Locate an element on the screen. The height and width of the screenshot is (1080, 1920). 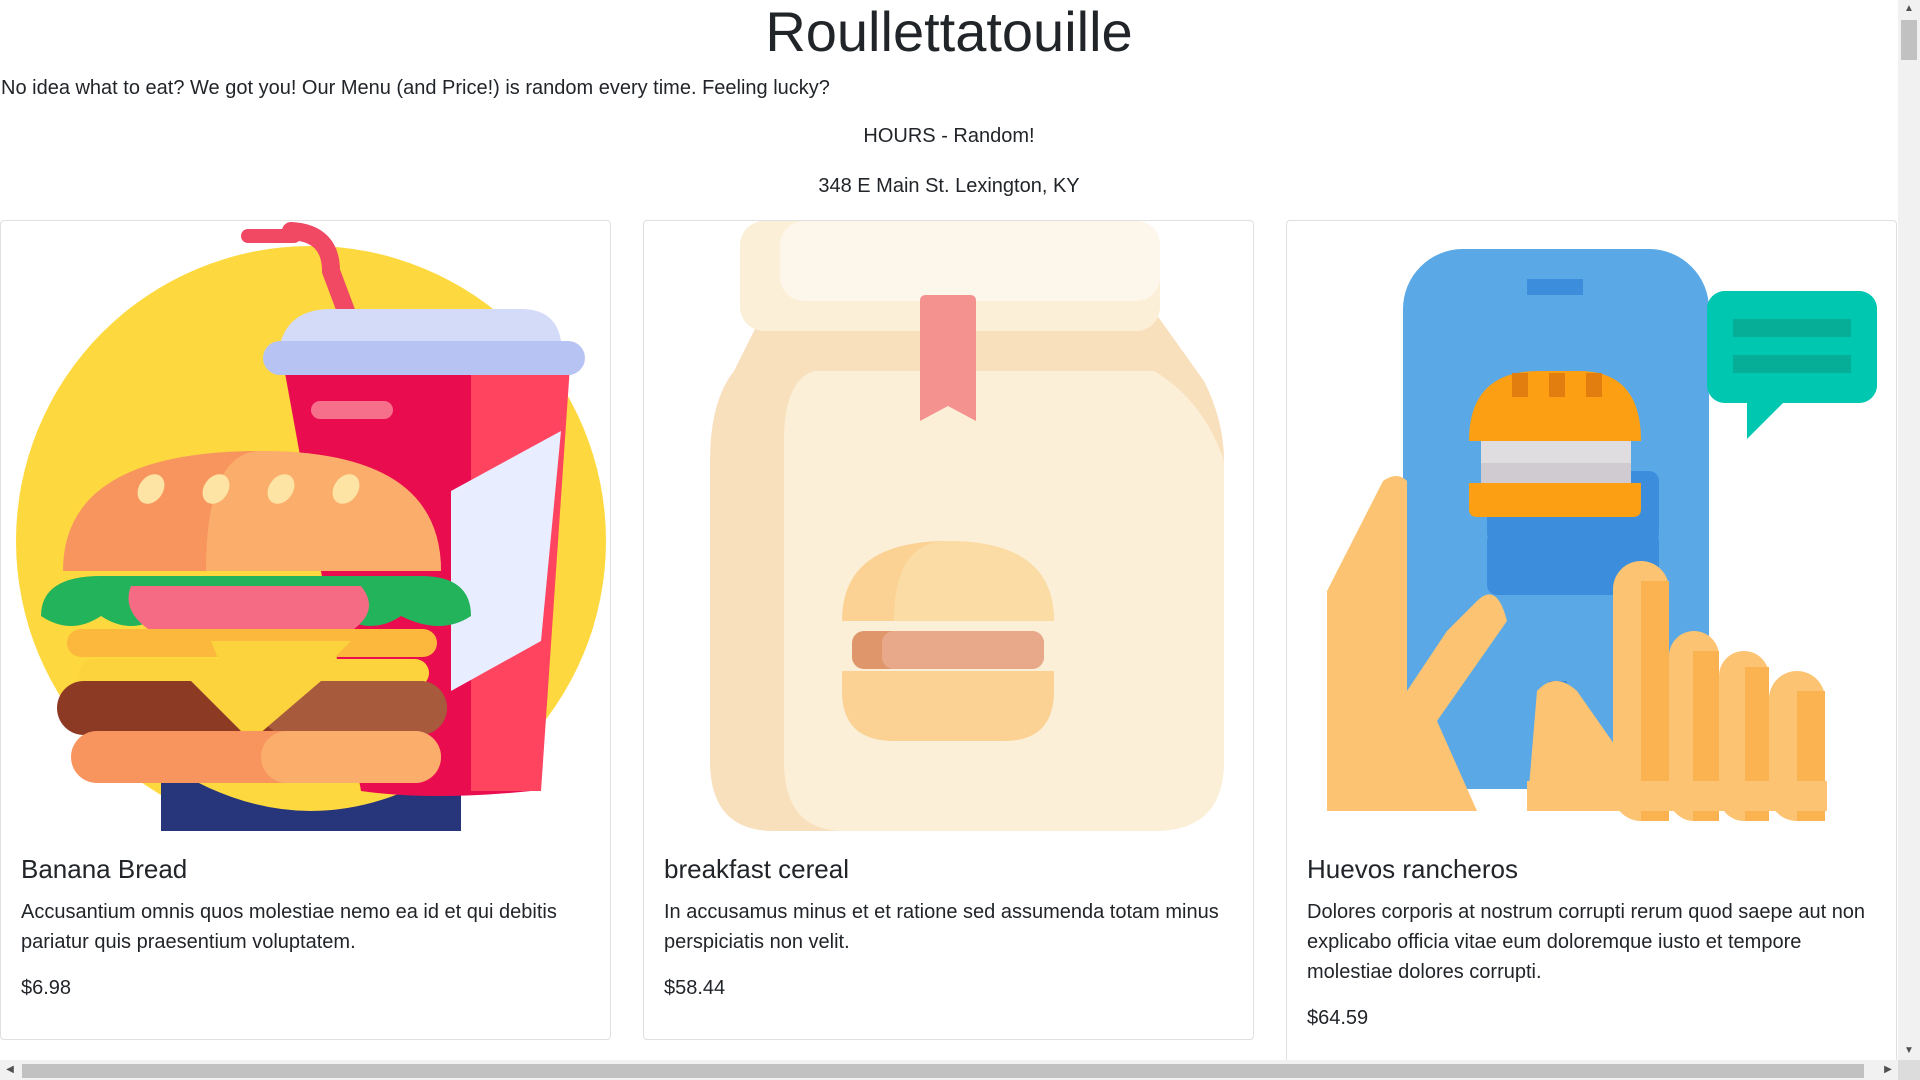
scroll-up-arrow-icon: ▲ is located at coordinates (1909, 9).